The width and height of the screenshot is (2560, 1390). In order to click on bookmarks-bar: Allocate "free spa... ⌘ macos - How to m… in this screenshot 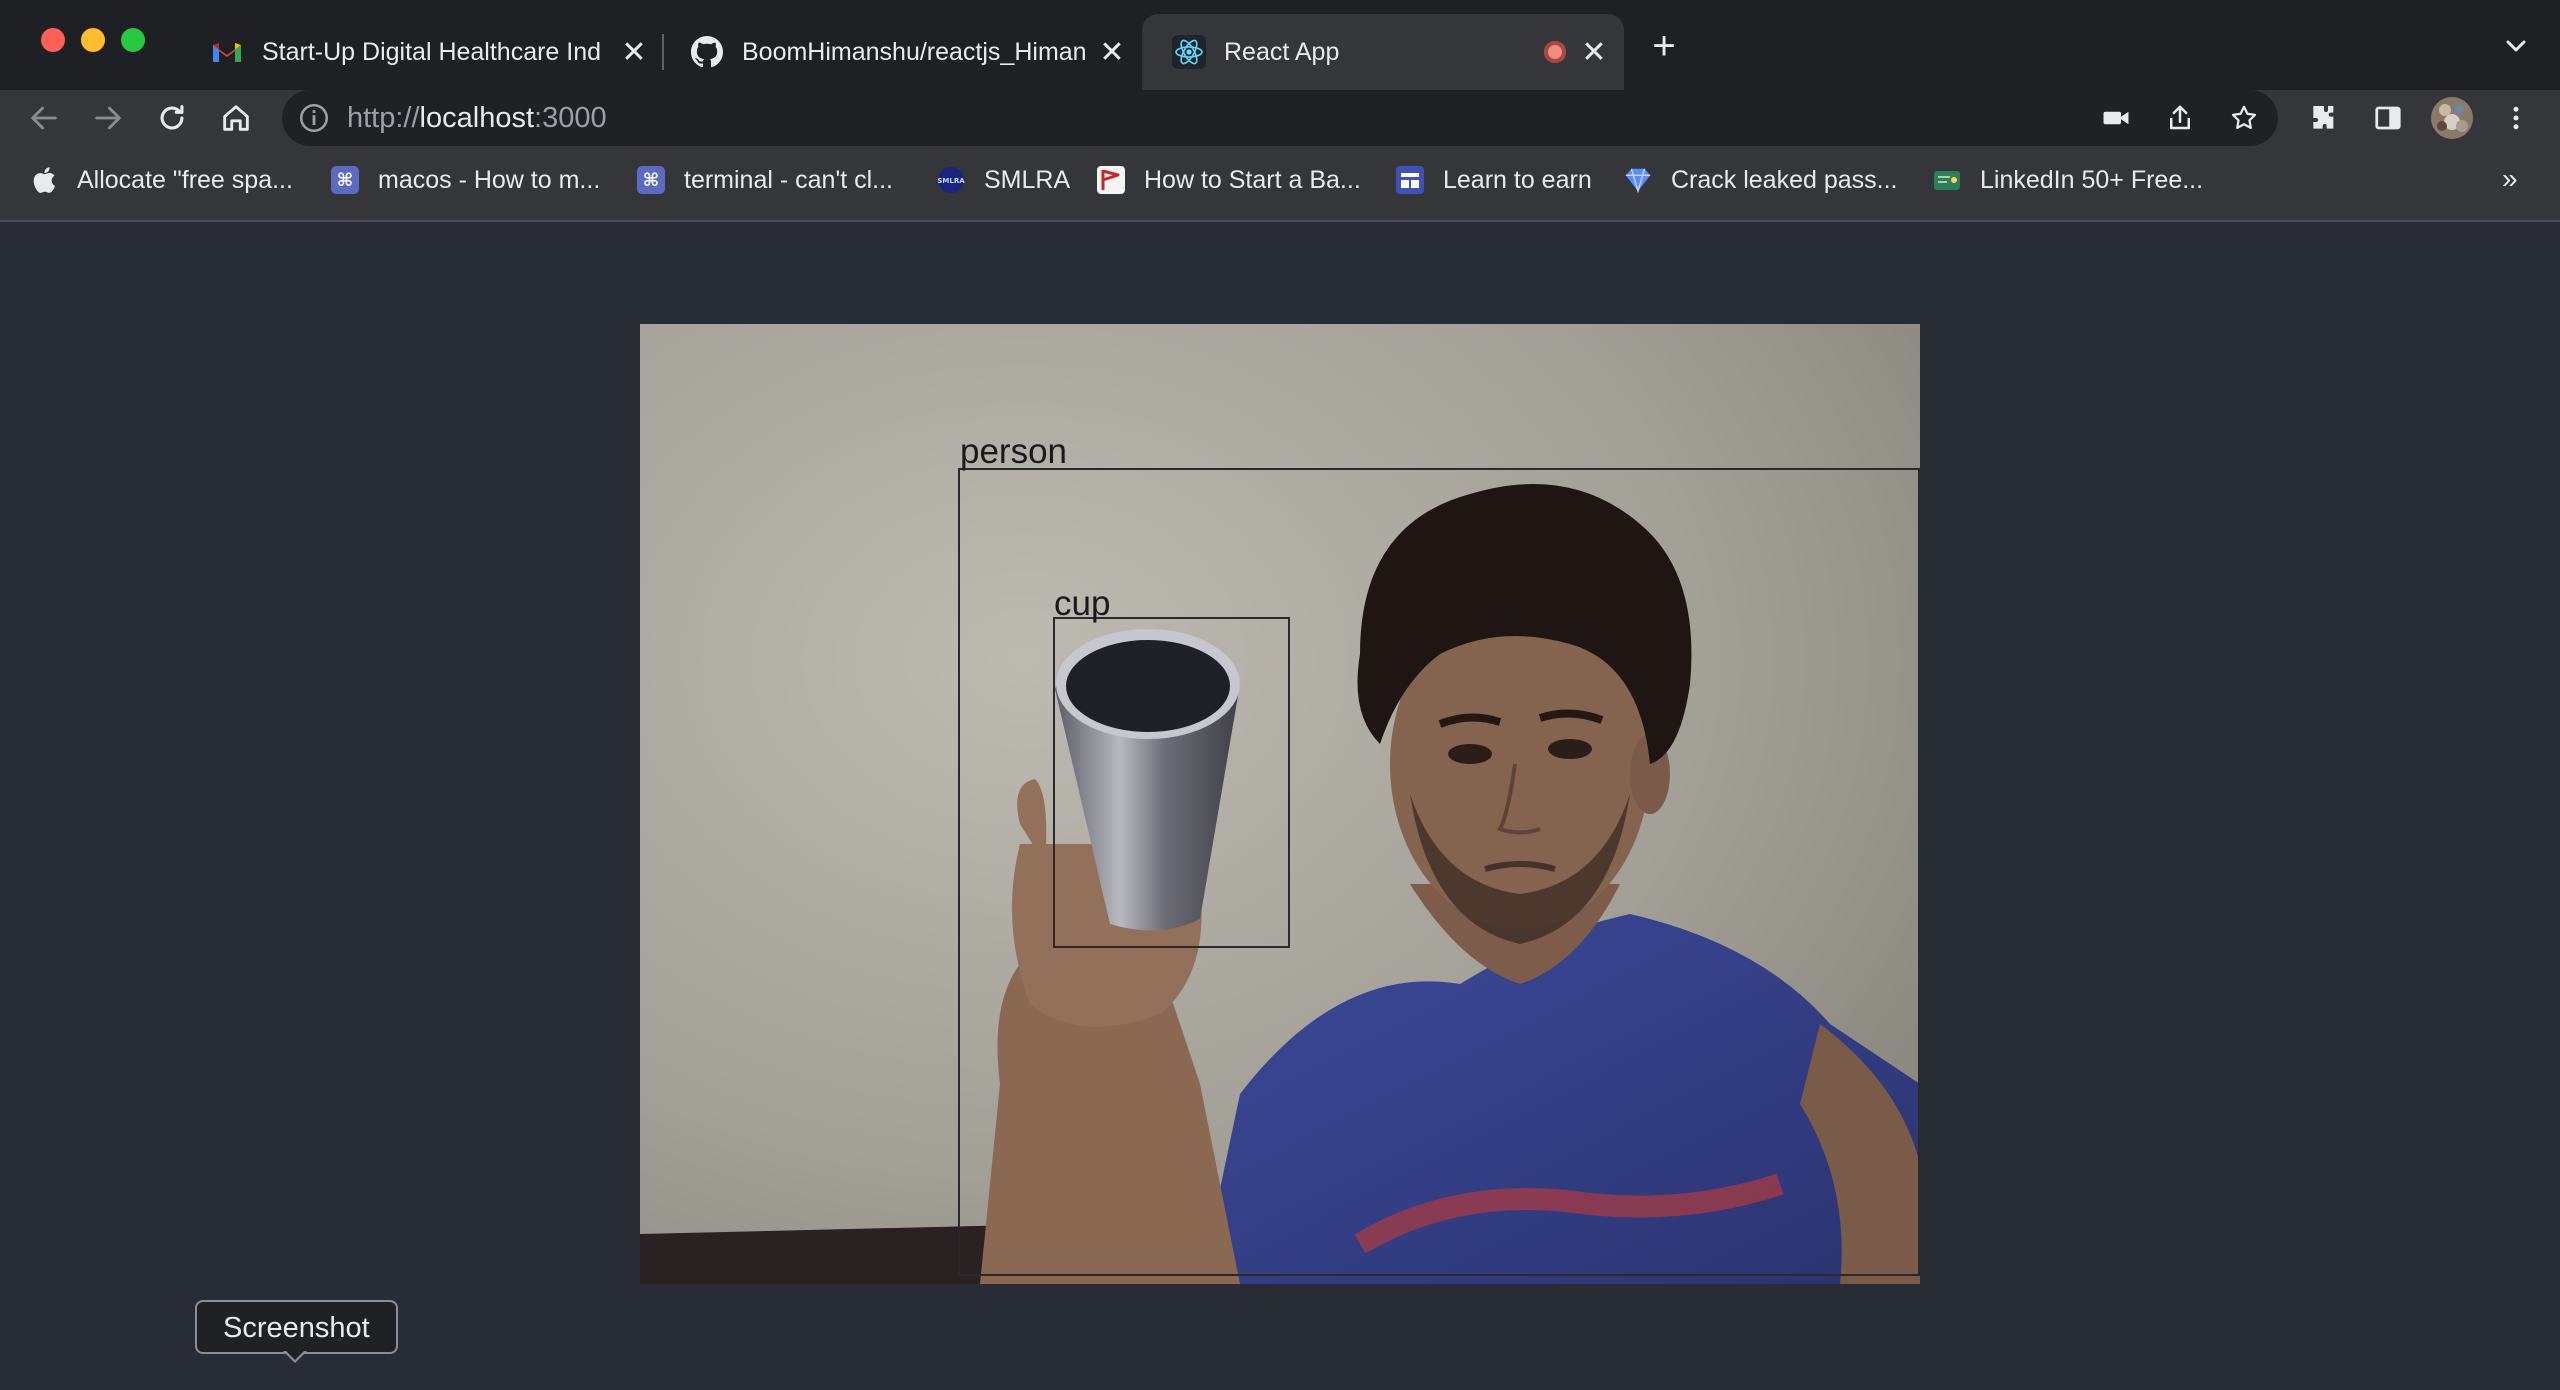, I will do `click(1280, 191)`.